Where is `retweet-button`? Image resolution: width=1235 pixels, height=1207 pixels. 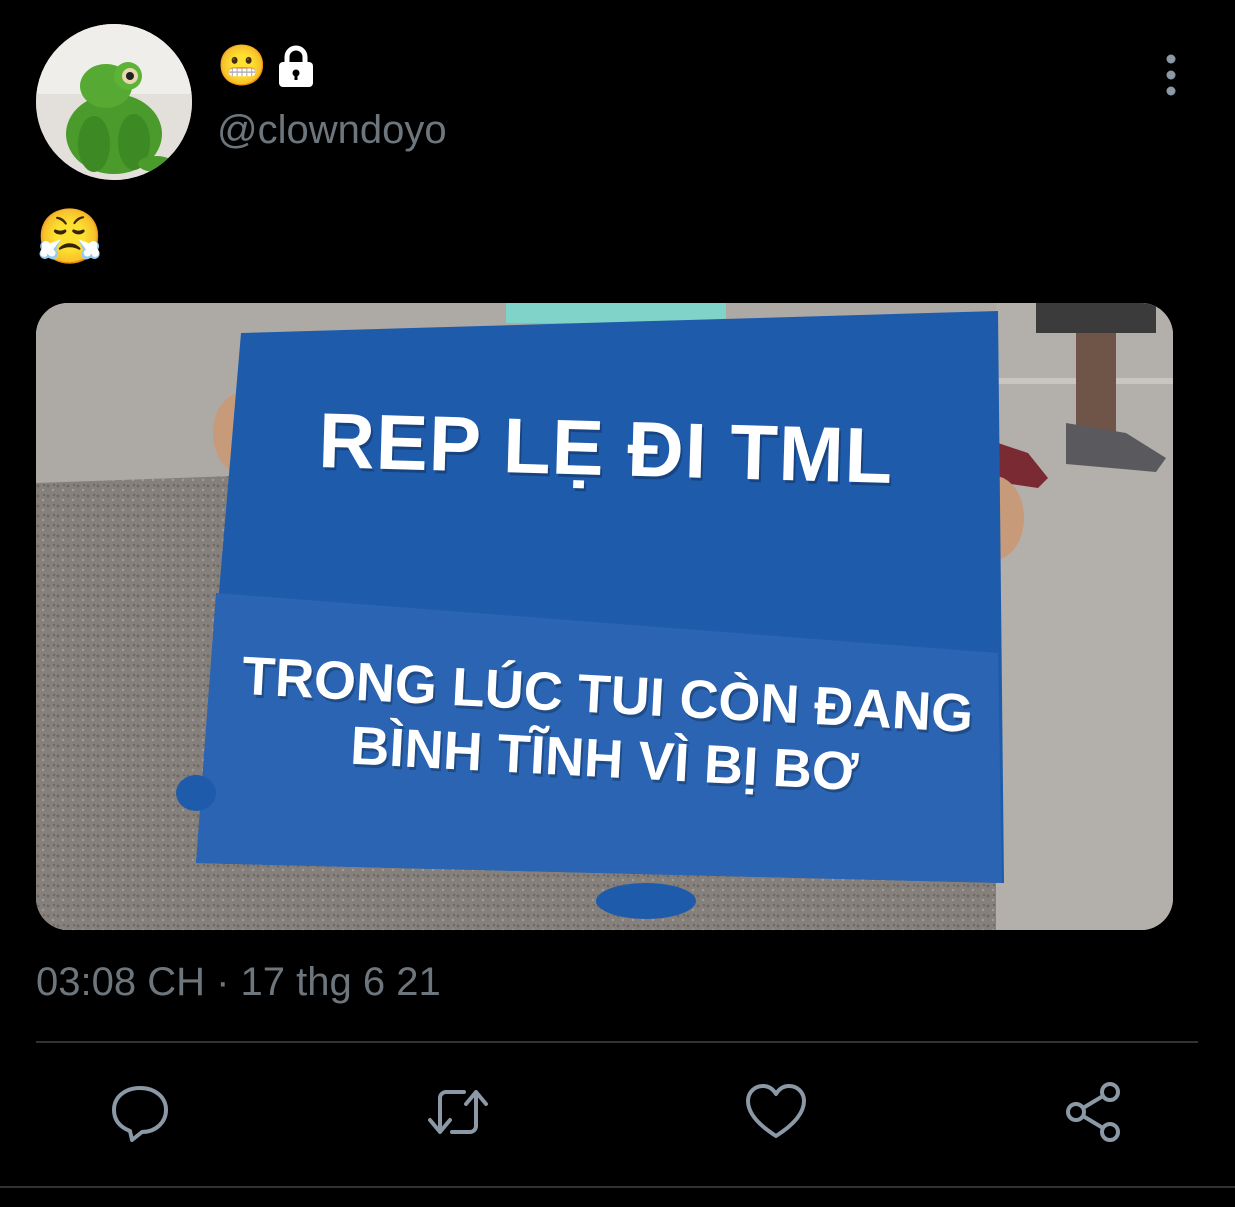
retweet-button is located at coordinates (458, 1112).